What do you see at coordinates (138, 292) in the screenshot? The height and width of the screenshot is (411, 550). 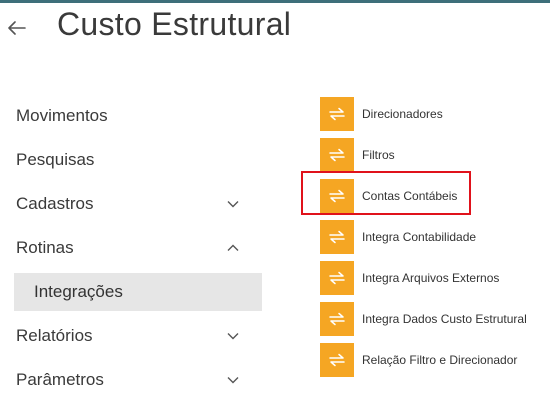 I see `sidebar-subitem-integracoes: Integrações` at bounding box center [138, 292].